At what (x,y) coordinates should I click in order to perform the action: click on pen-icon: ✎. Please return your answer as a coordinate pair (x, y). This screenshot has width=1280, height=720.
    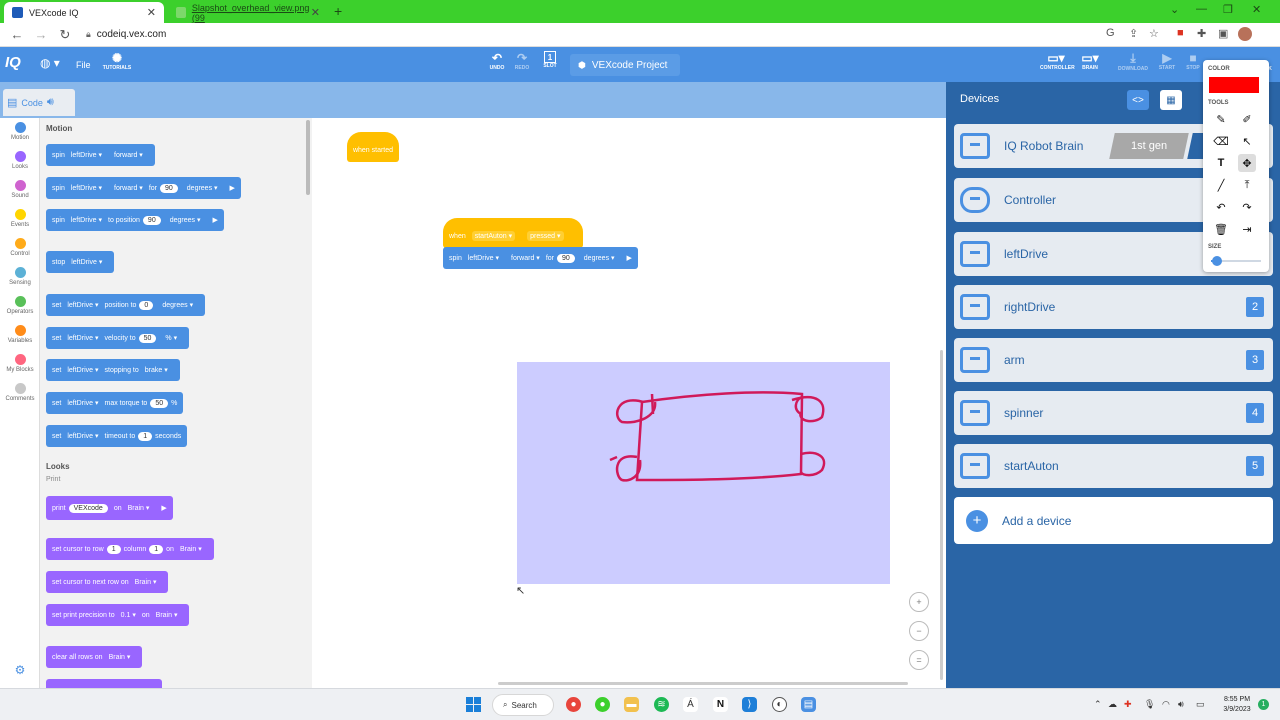
    Looking at the image, I should click on (1221, 119).